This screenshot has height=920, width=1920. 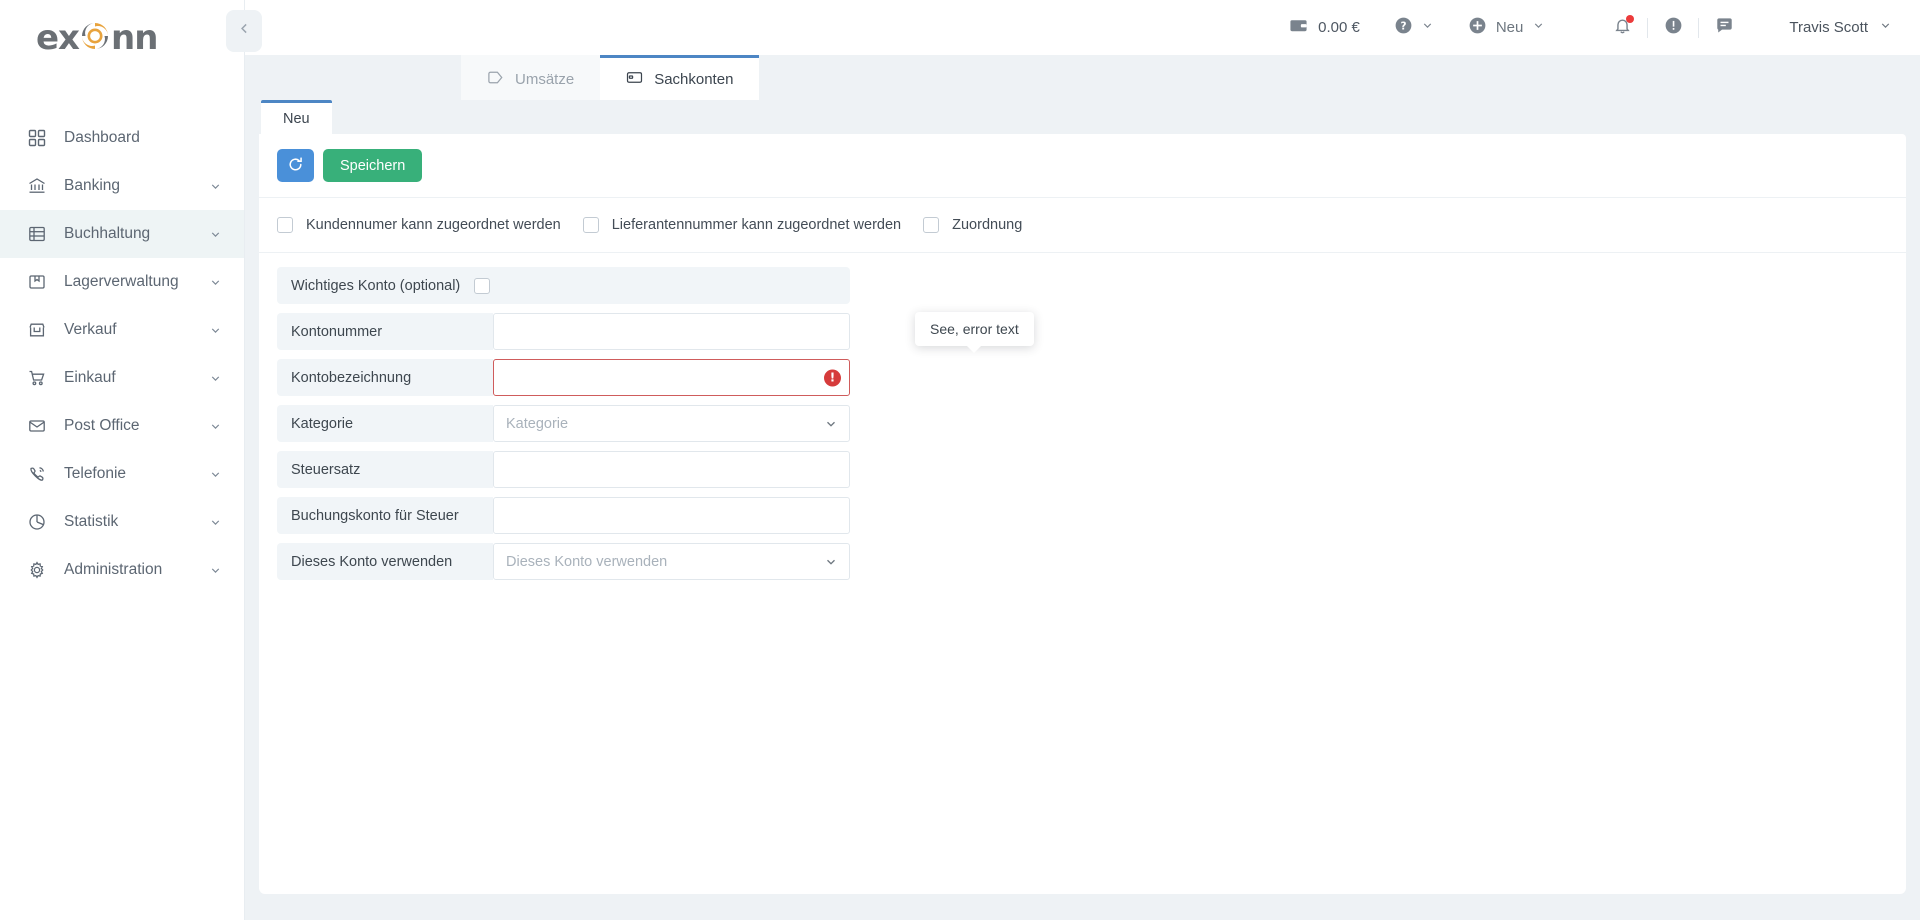 I want to click on form-row-buchungskonto: Buchungskonto für Steuer, so click(x=563, y=515).